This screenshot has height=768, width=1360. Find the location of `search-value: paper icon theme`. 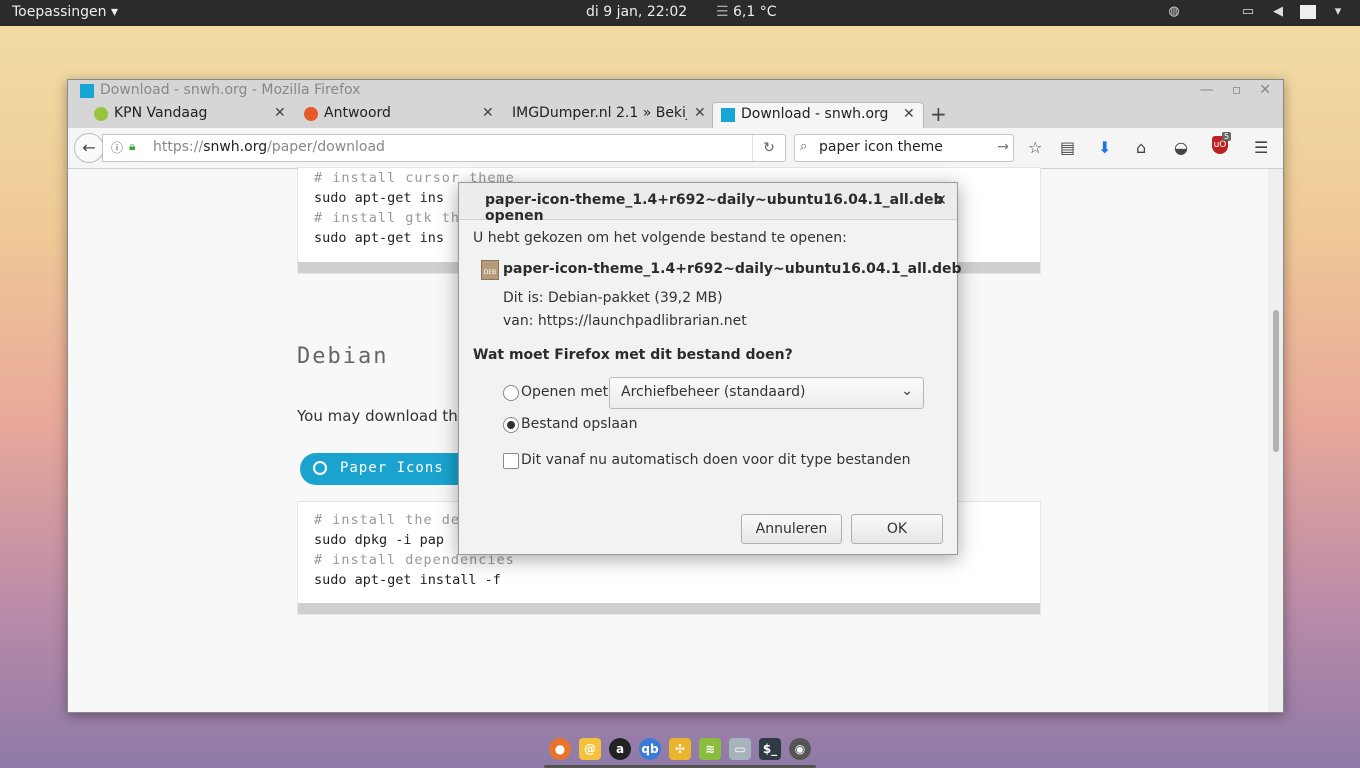

search-value: paper icon theme is located at coordinates (881, 147).